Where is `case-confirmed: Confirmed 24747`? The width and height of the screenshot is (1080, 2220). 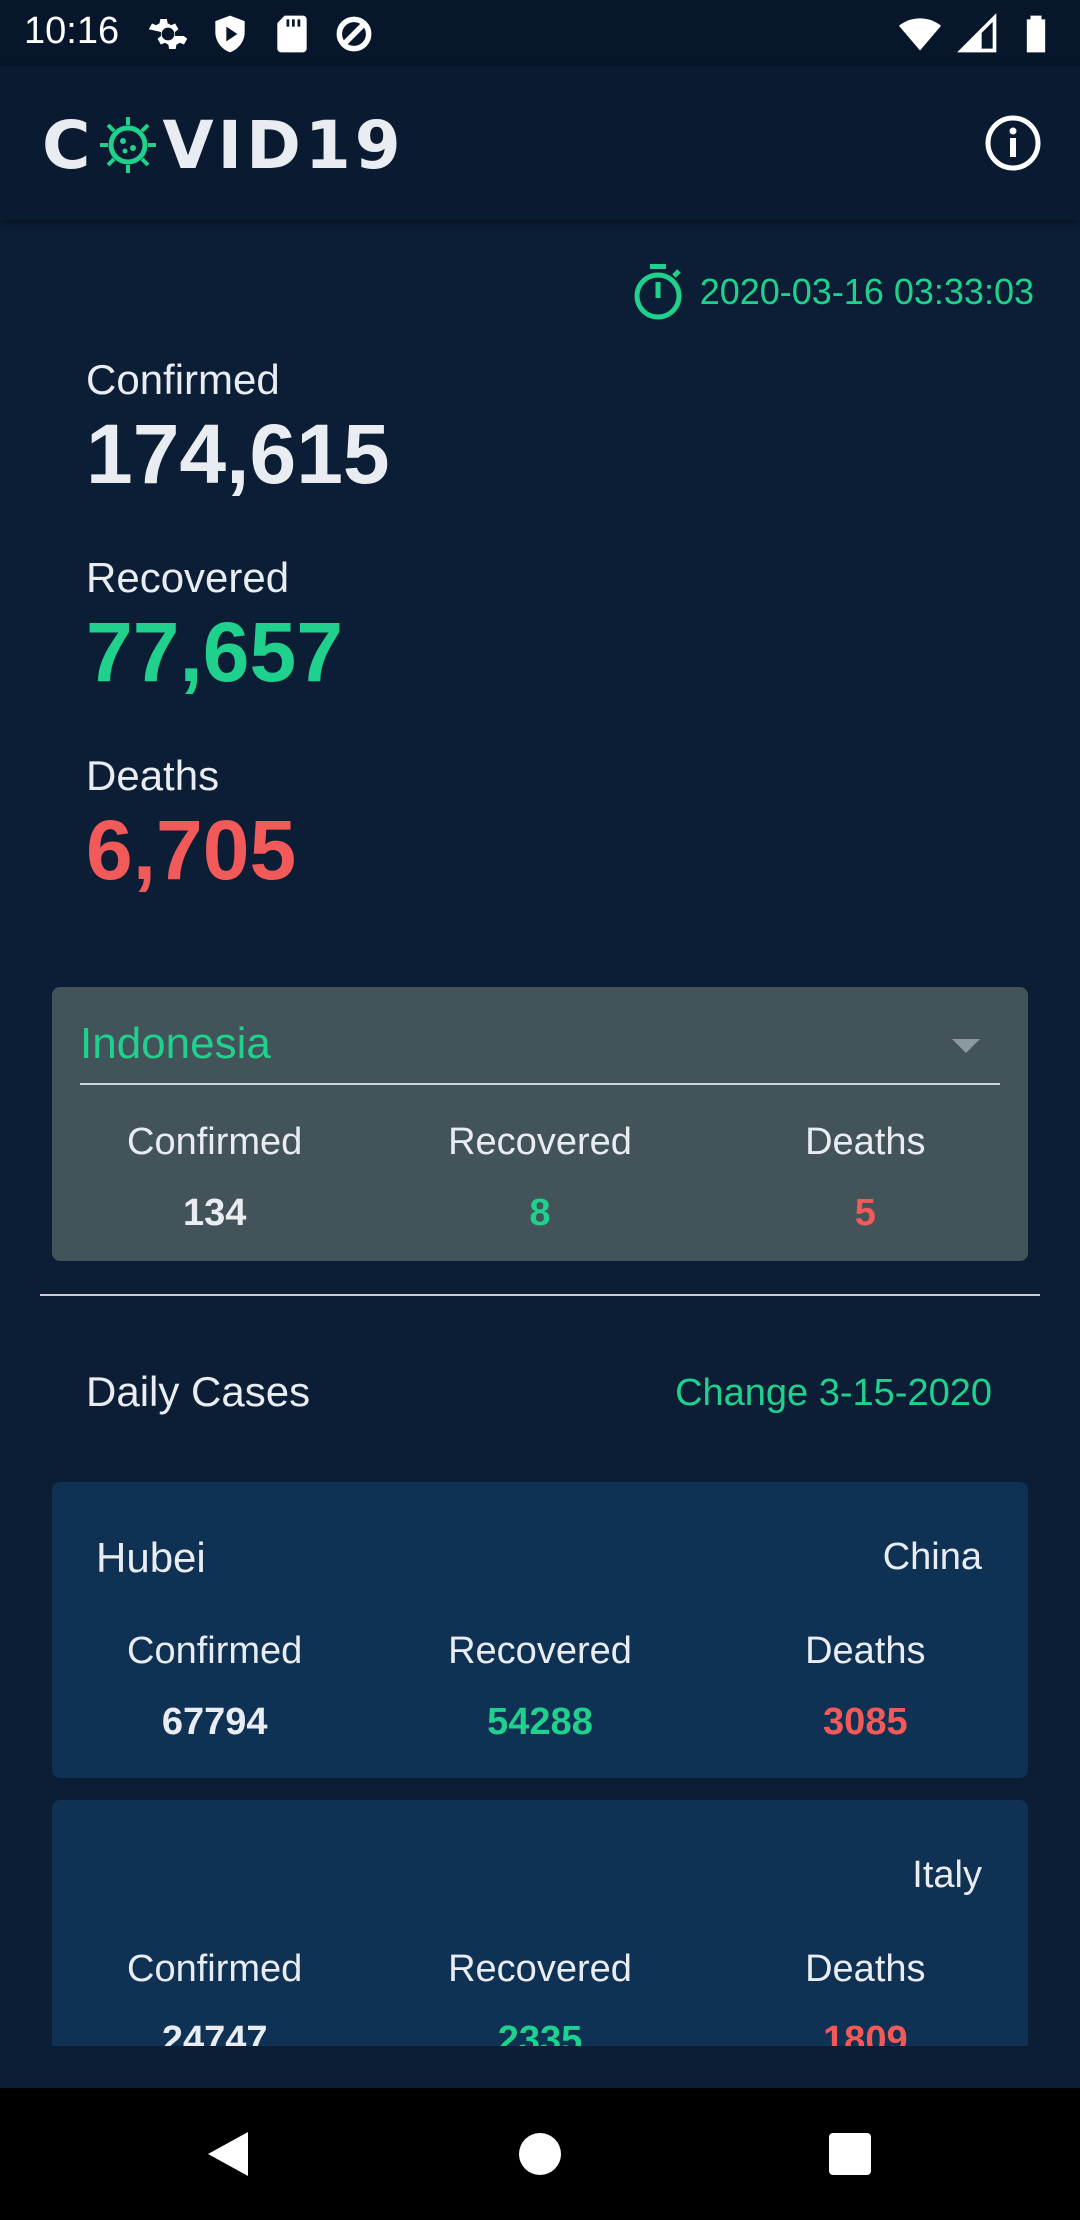
case-confirmed: Confirmed 24747 is located at coordinates (214, 1997).